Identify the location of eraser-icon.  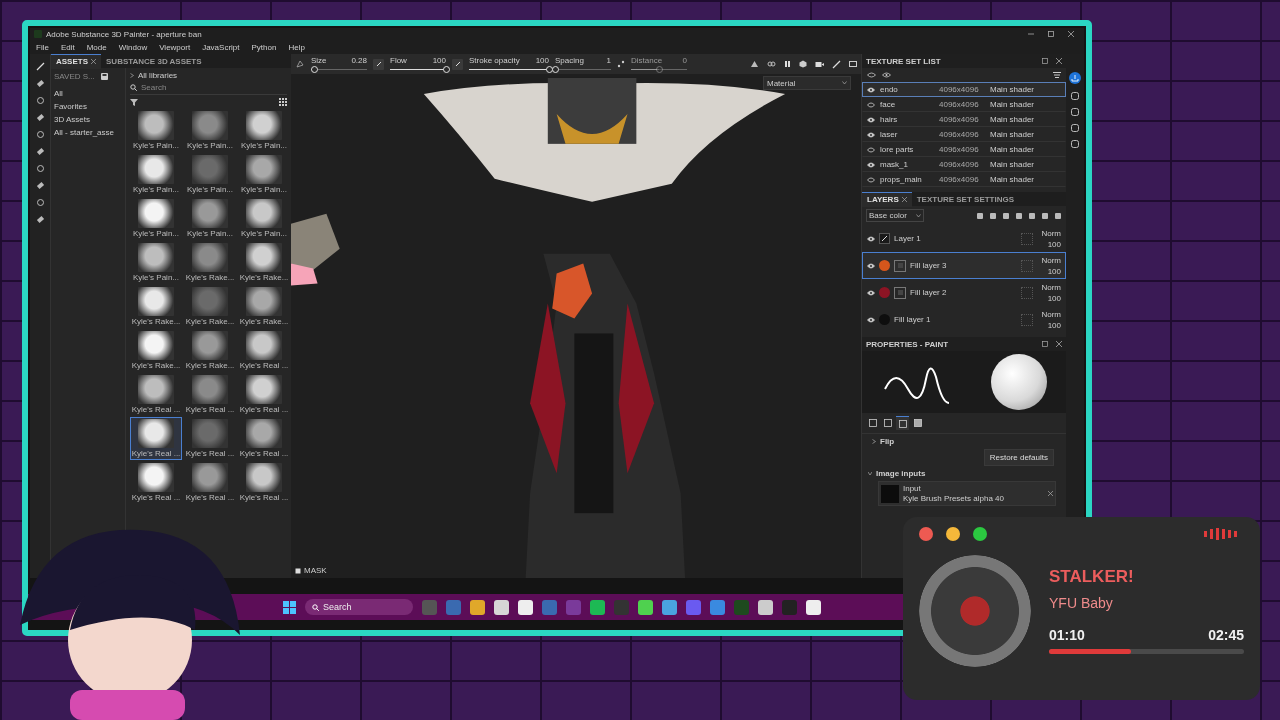
(40, 83).